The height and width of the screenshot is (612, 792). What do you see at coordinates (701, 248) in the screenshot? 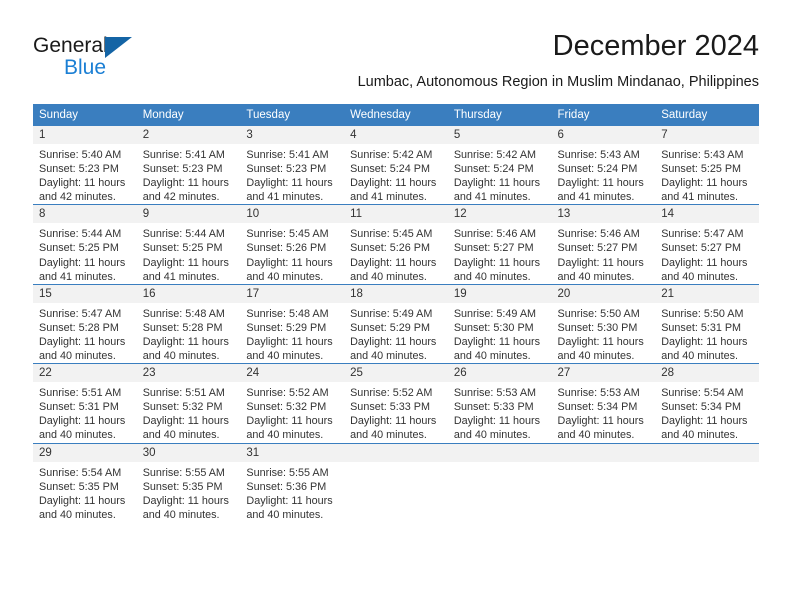
I see `sunset-time: Sunset: 5:27 PM` at bounding box center [701, 248].